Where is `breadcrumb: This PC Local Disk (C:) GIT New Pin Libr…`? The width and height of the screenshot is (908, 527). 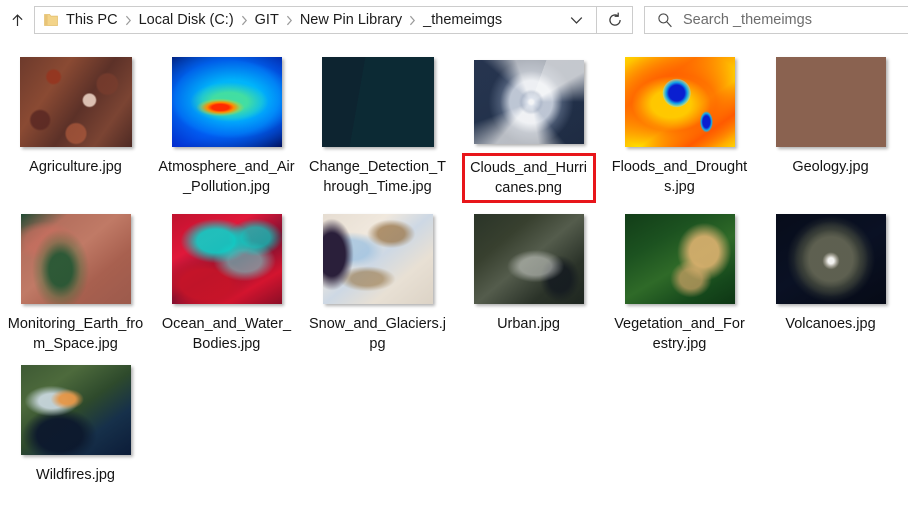
breadcrumb: This PC Local Disk (C:) GIT New Pin Libr… is located at coordinates (309, 20).